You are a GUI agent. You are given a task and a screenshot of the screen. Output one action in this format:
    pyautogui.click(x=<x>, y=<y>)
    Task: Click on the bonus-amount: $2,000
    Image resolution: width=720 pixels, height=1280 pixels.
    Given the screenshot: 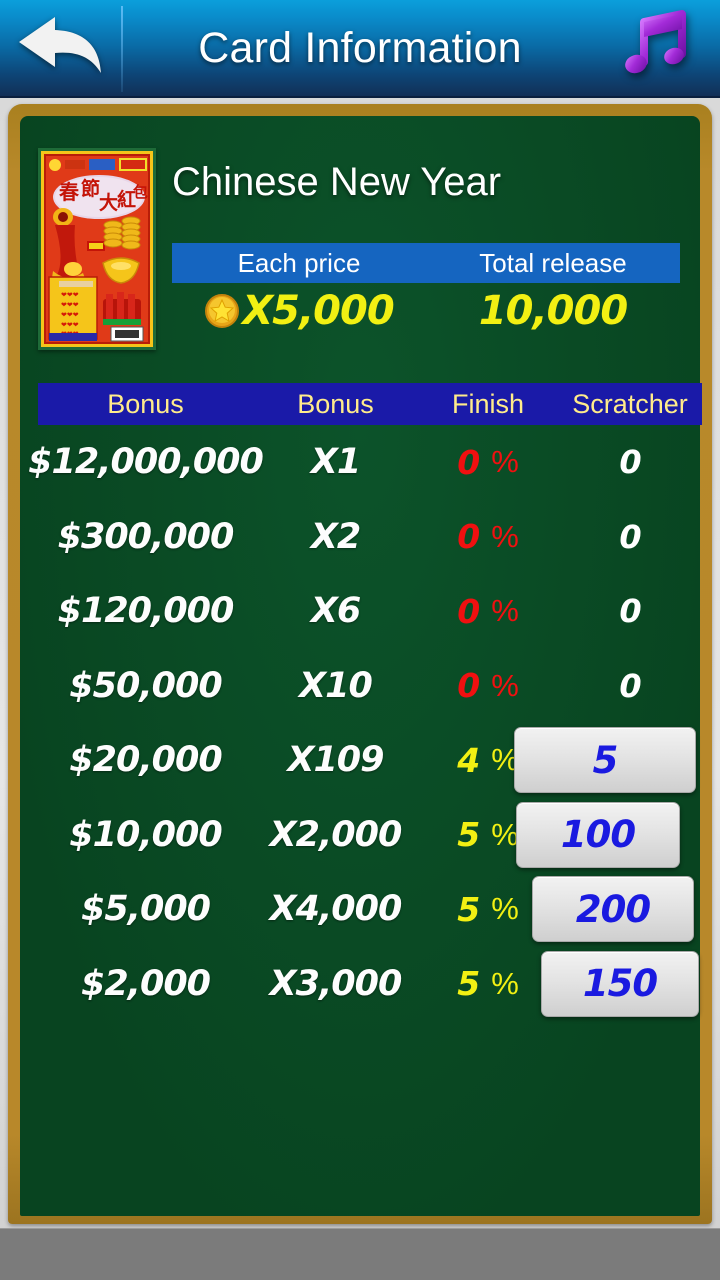 What is the action you would take?
    pyautogui.click(x=145, y=983)
    